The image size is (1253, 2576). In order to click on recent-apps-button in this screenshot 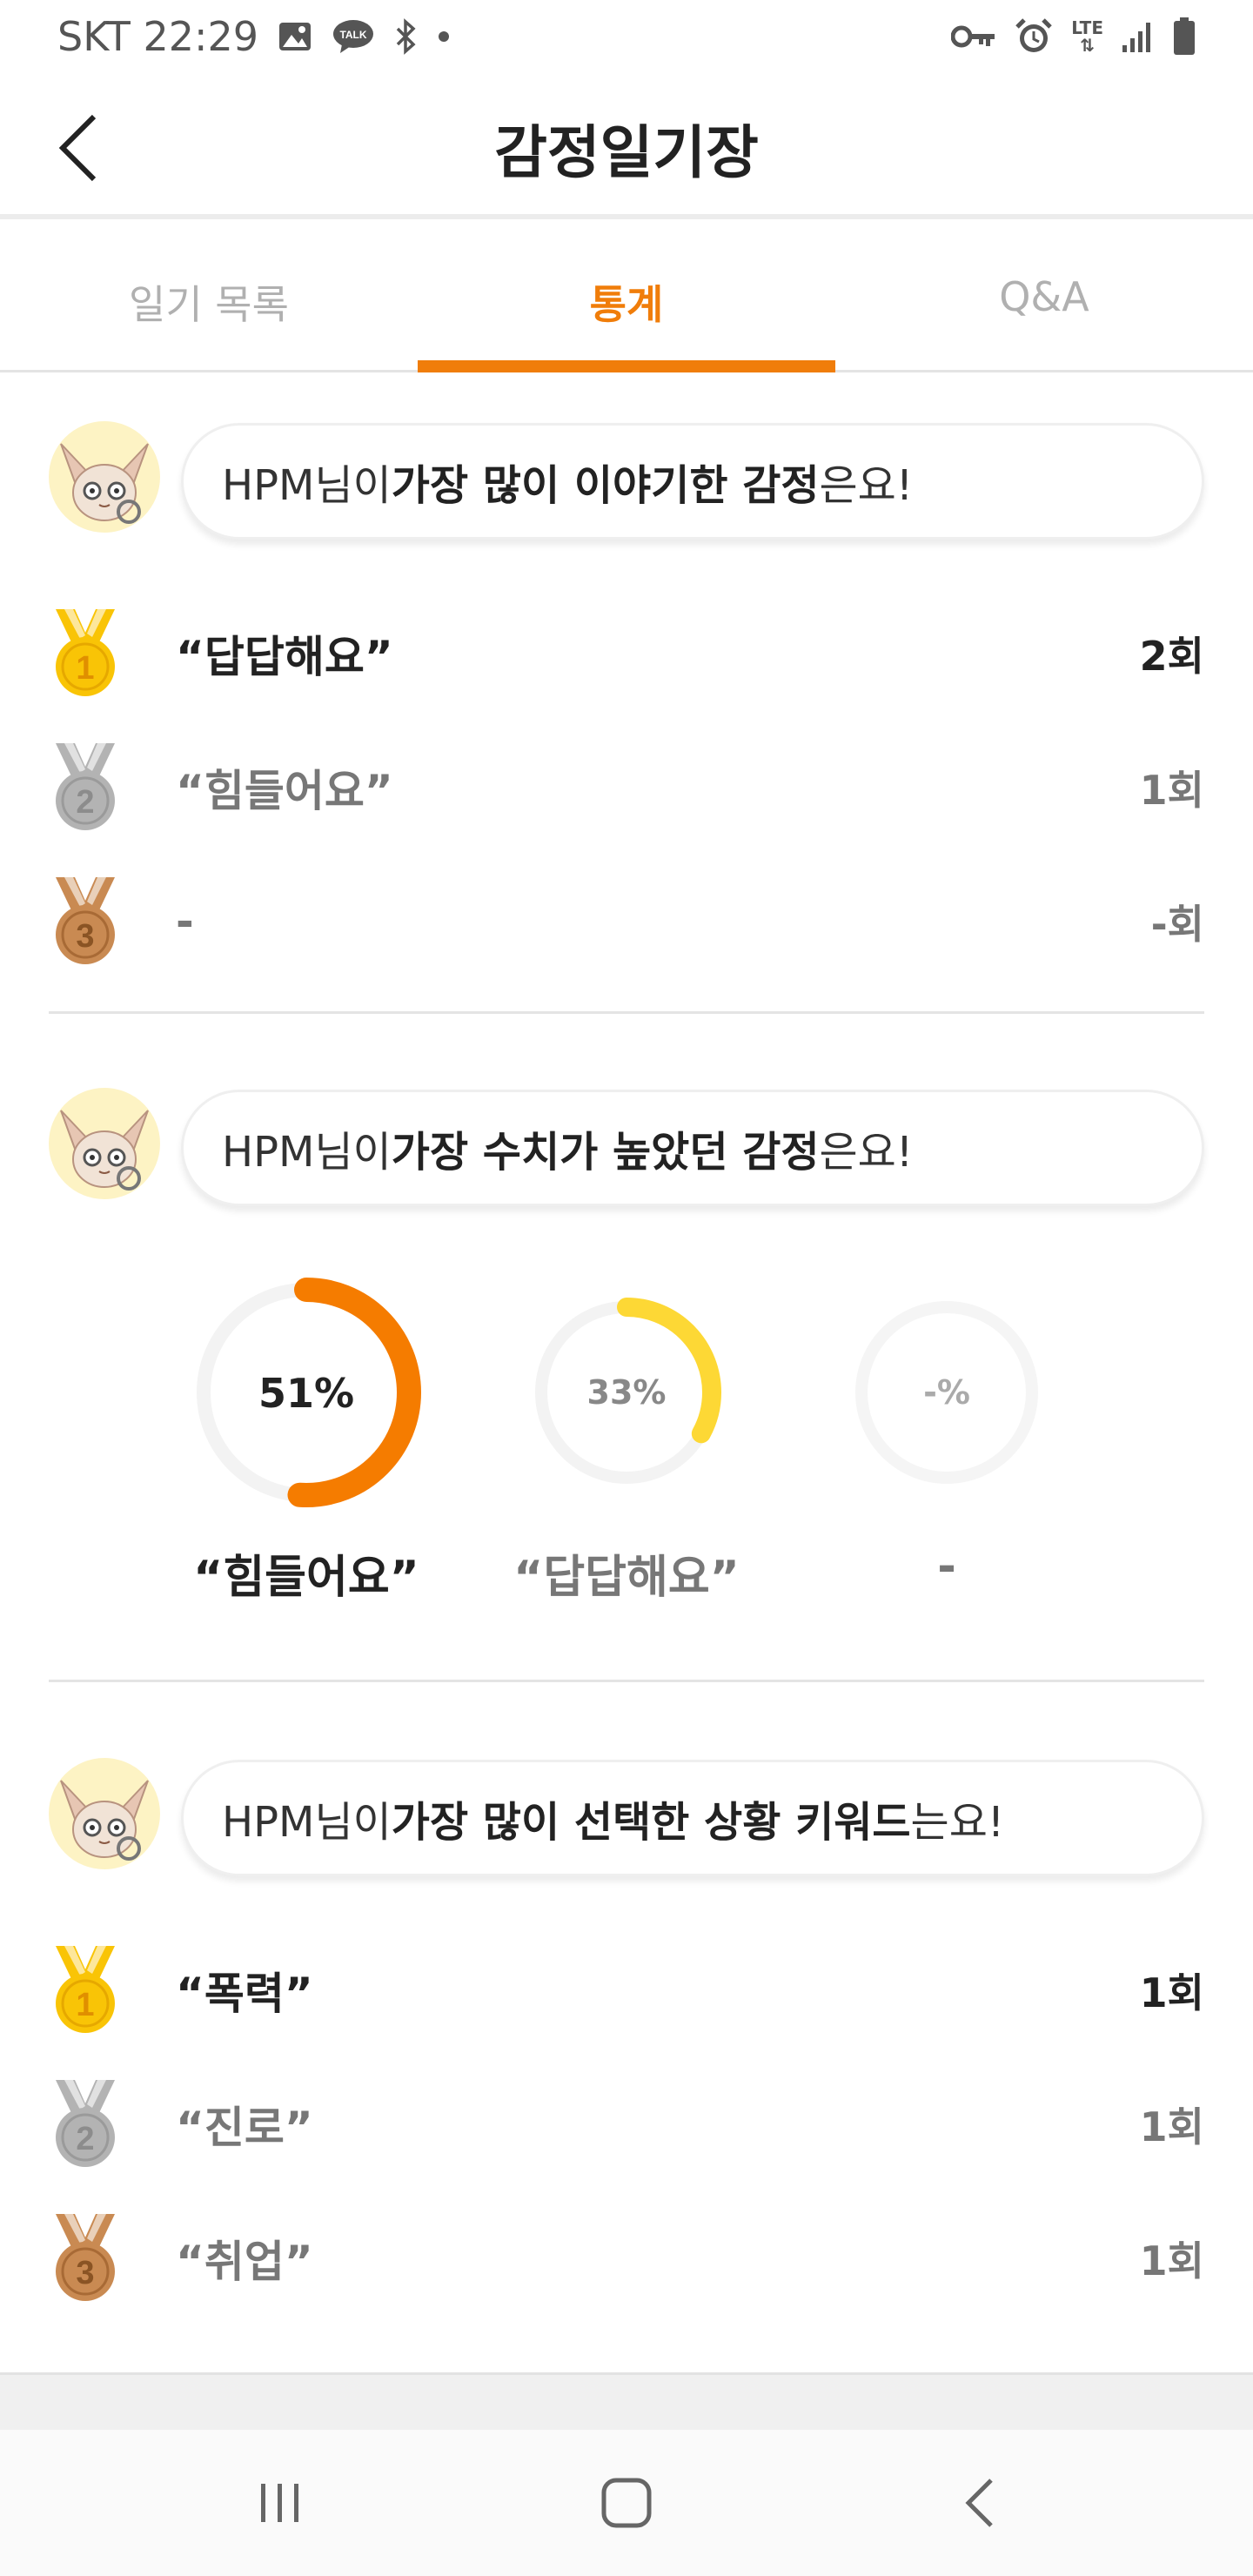, I will do `click(280, 2502)`.